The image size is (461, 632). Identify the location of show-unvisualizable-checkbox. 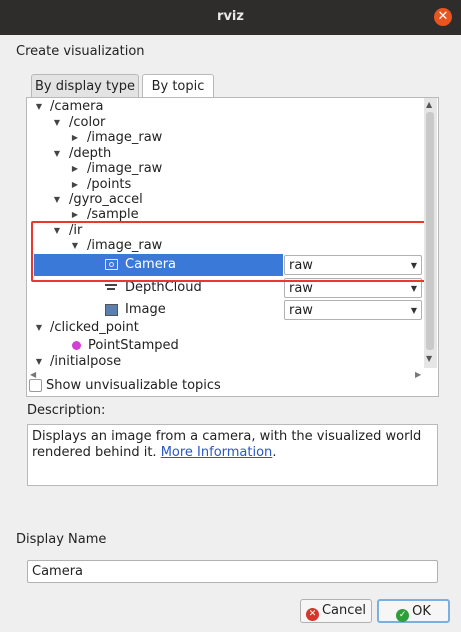
(35, 385).